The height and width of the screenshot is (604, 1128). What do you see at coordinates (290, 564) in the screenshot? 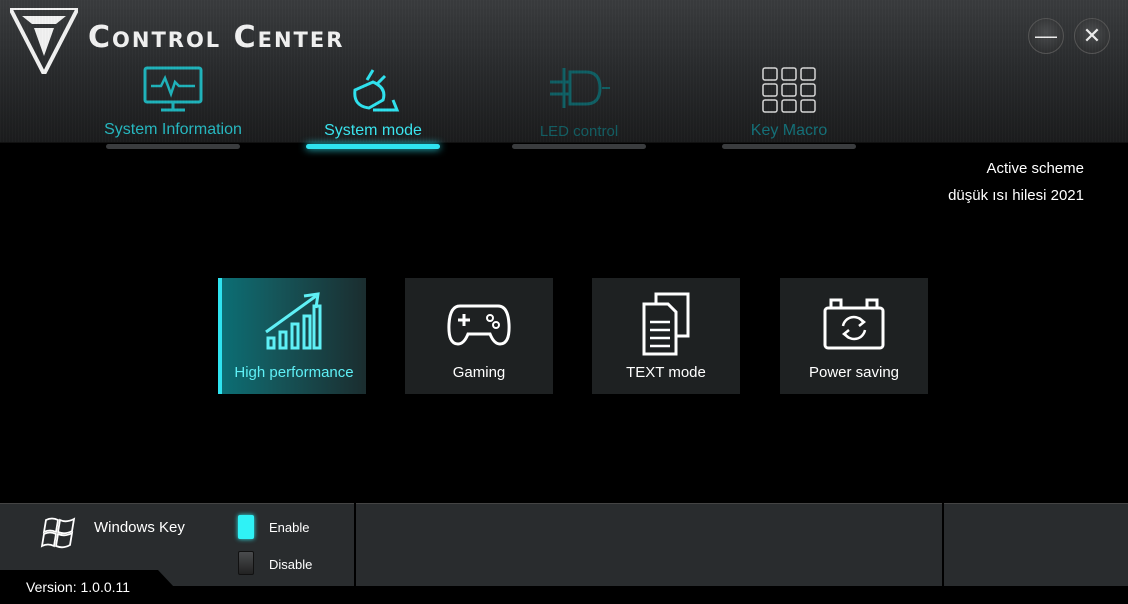
I see `disable-label: Disable` at bounding box center [290, 564].